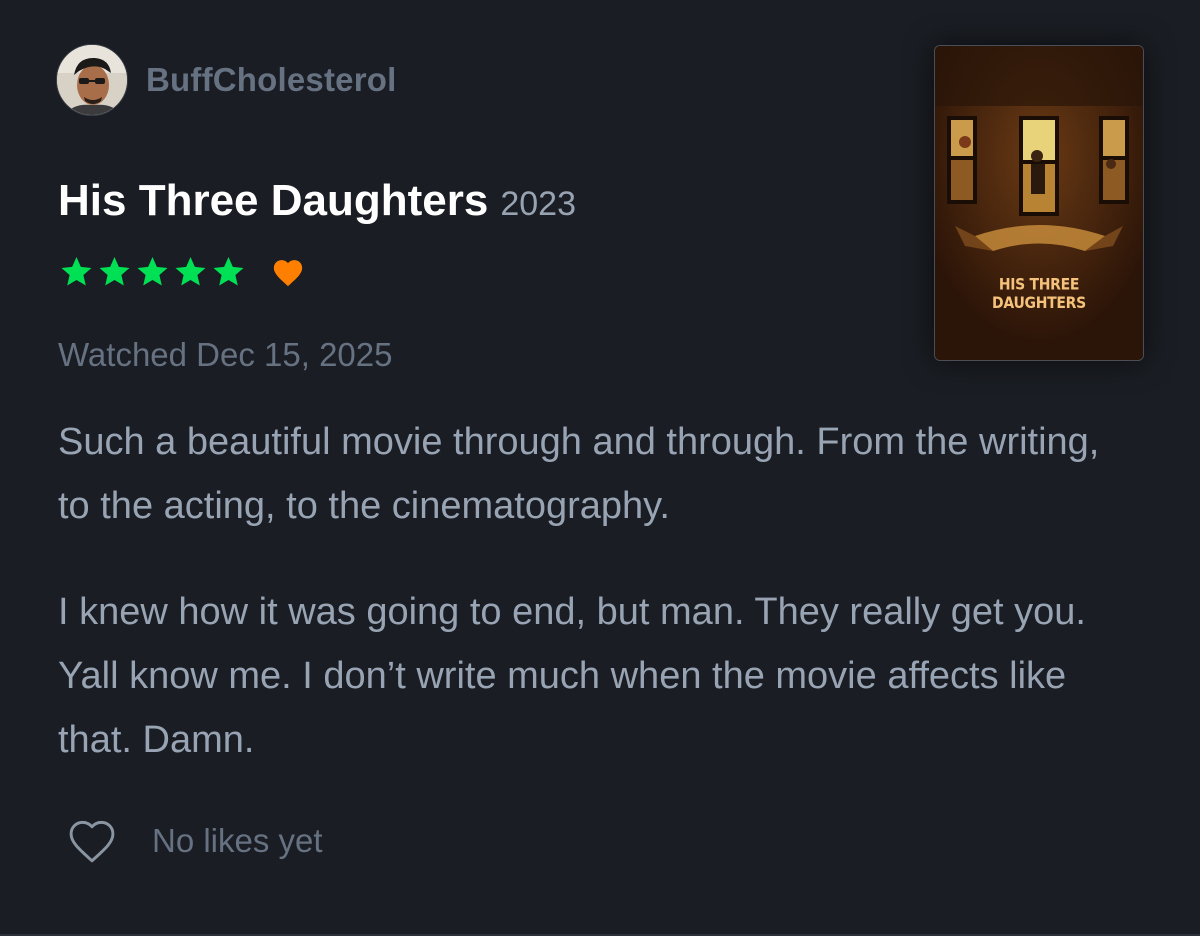 The image size is (1200, 936). Describe the element at coordinates (1039, 284) in the screenshot. I see `poster-title-line: HIS THREE` at that location.